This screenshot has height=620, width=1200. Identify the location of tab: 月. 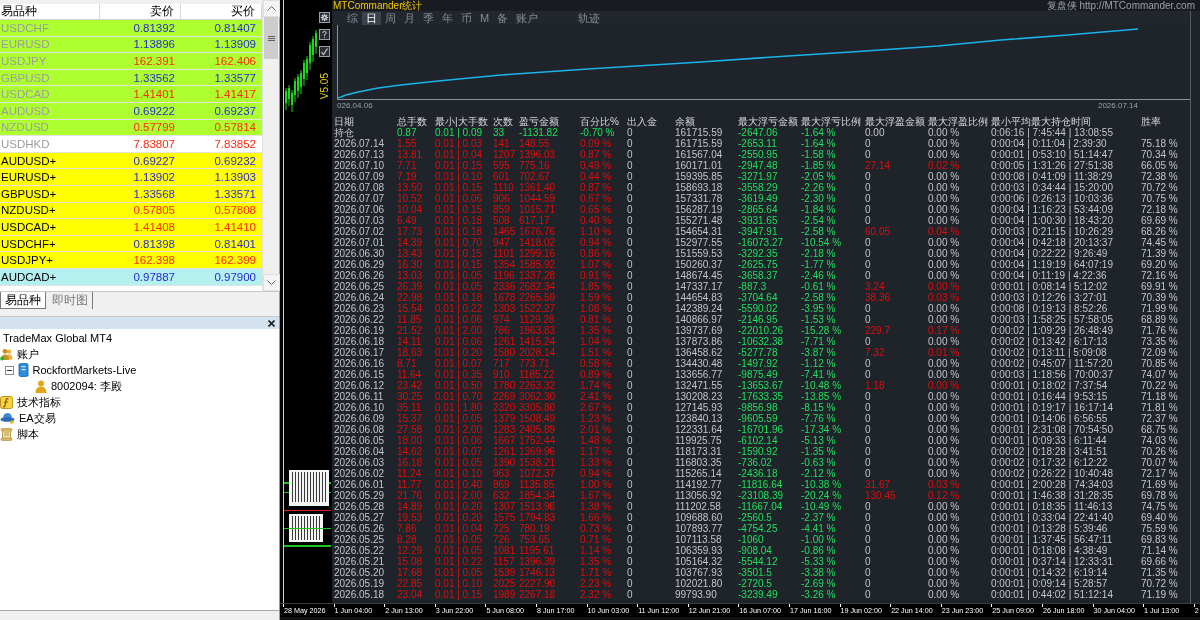
(409, 18).